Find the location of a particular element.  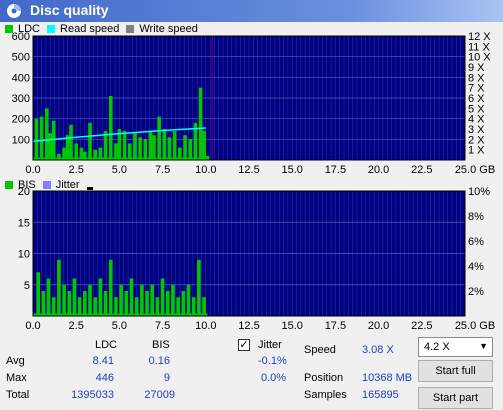

x-tick-label: 15.0 is located at coordinates (291, 170).